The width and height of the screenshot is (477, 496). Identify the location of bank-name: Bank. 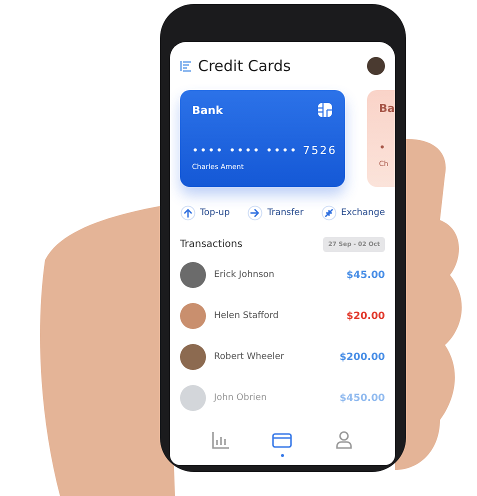
(207, 110).